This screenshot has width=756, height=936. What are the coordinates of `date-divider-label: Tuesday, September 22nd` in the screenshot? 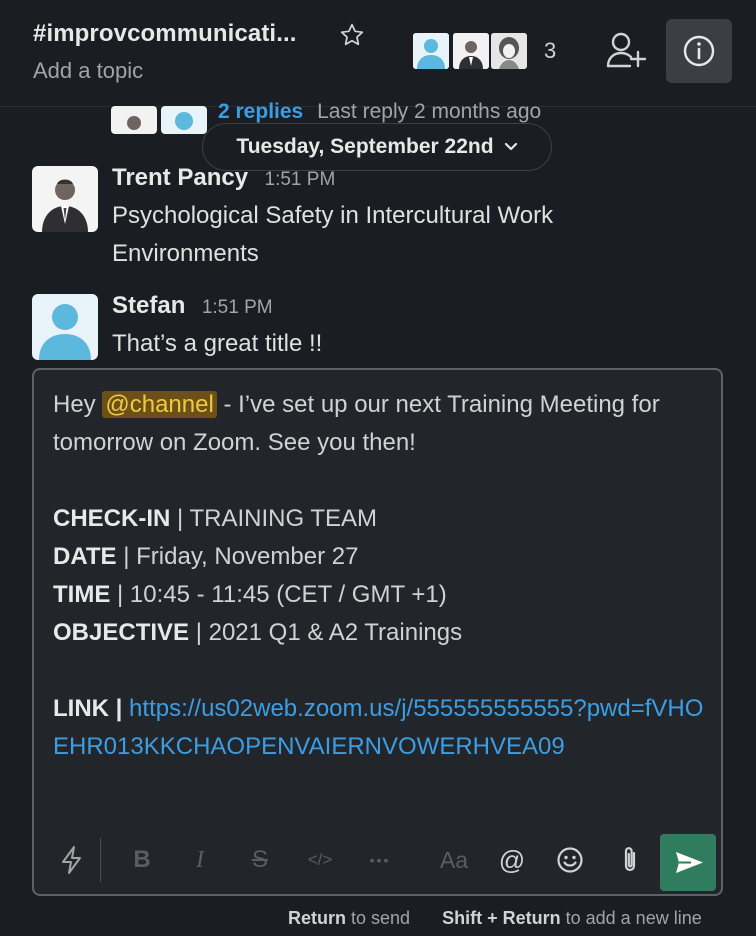 It's located at (365, 146).